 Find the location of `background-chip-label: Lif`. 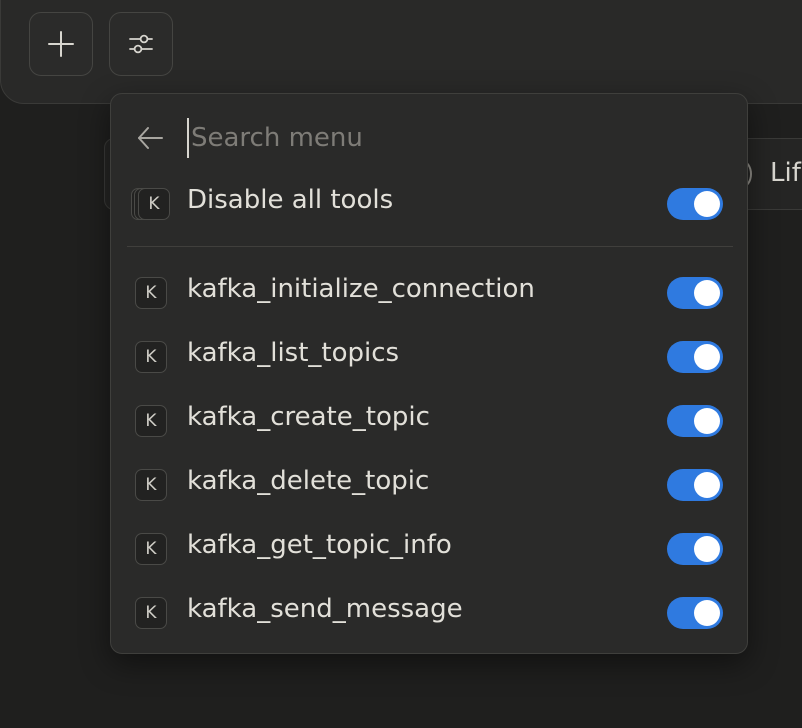

background-chip-label: Lif is located at coordinates (785, 173).